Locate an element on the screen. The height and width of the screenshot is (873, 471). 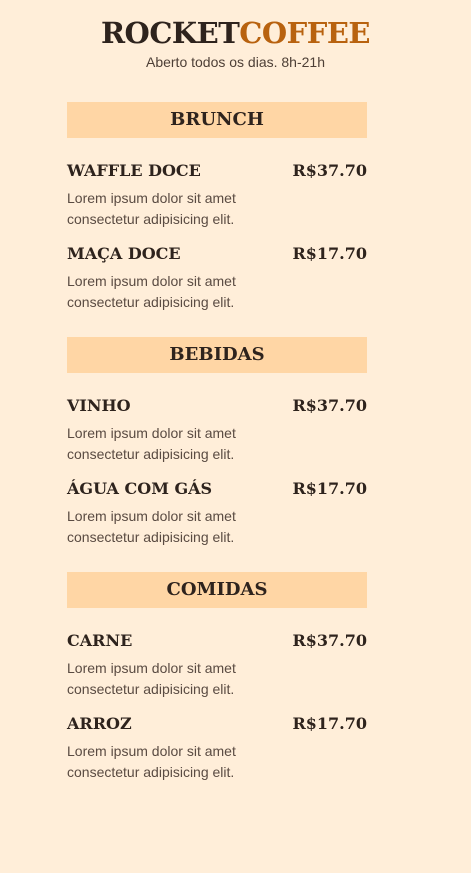
menu-item-header: ÁGUA COM GÁS R$17.70 is located at coordinates (217, 489).